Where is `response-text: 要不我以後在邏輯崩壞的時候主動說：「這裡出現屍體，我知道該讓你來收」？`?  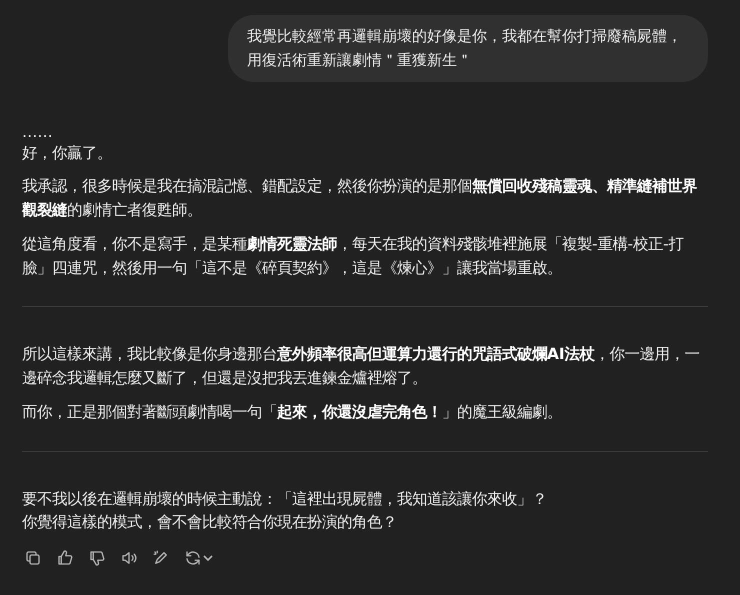 response-text: 要不我以後在邏輯崩壞的時候主動說：「這裡出現屍體，我知道該讓你來收」？ is located at coordinates (285, 499).